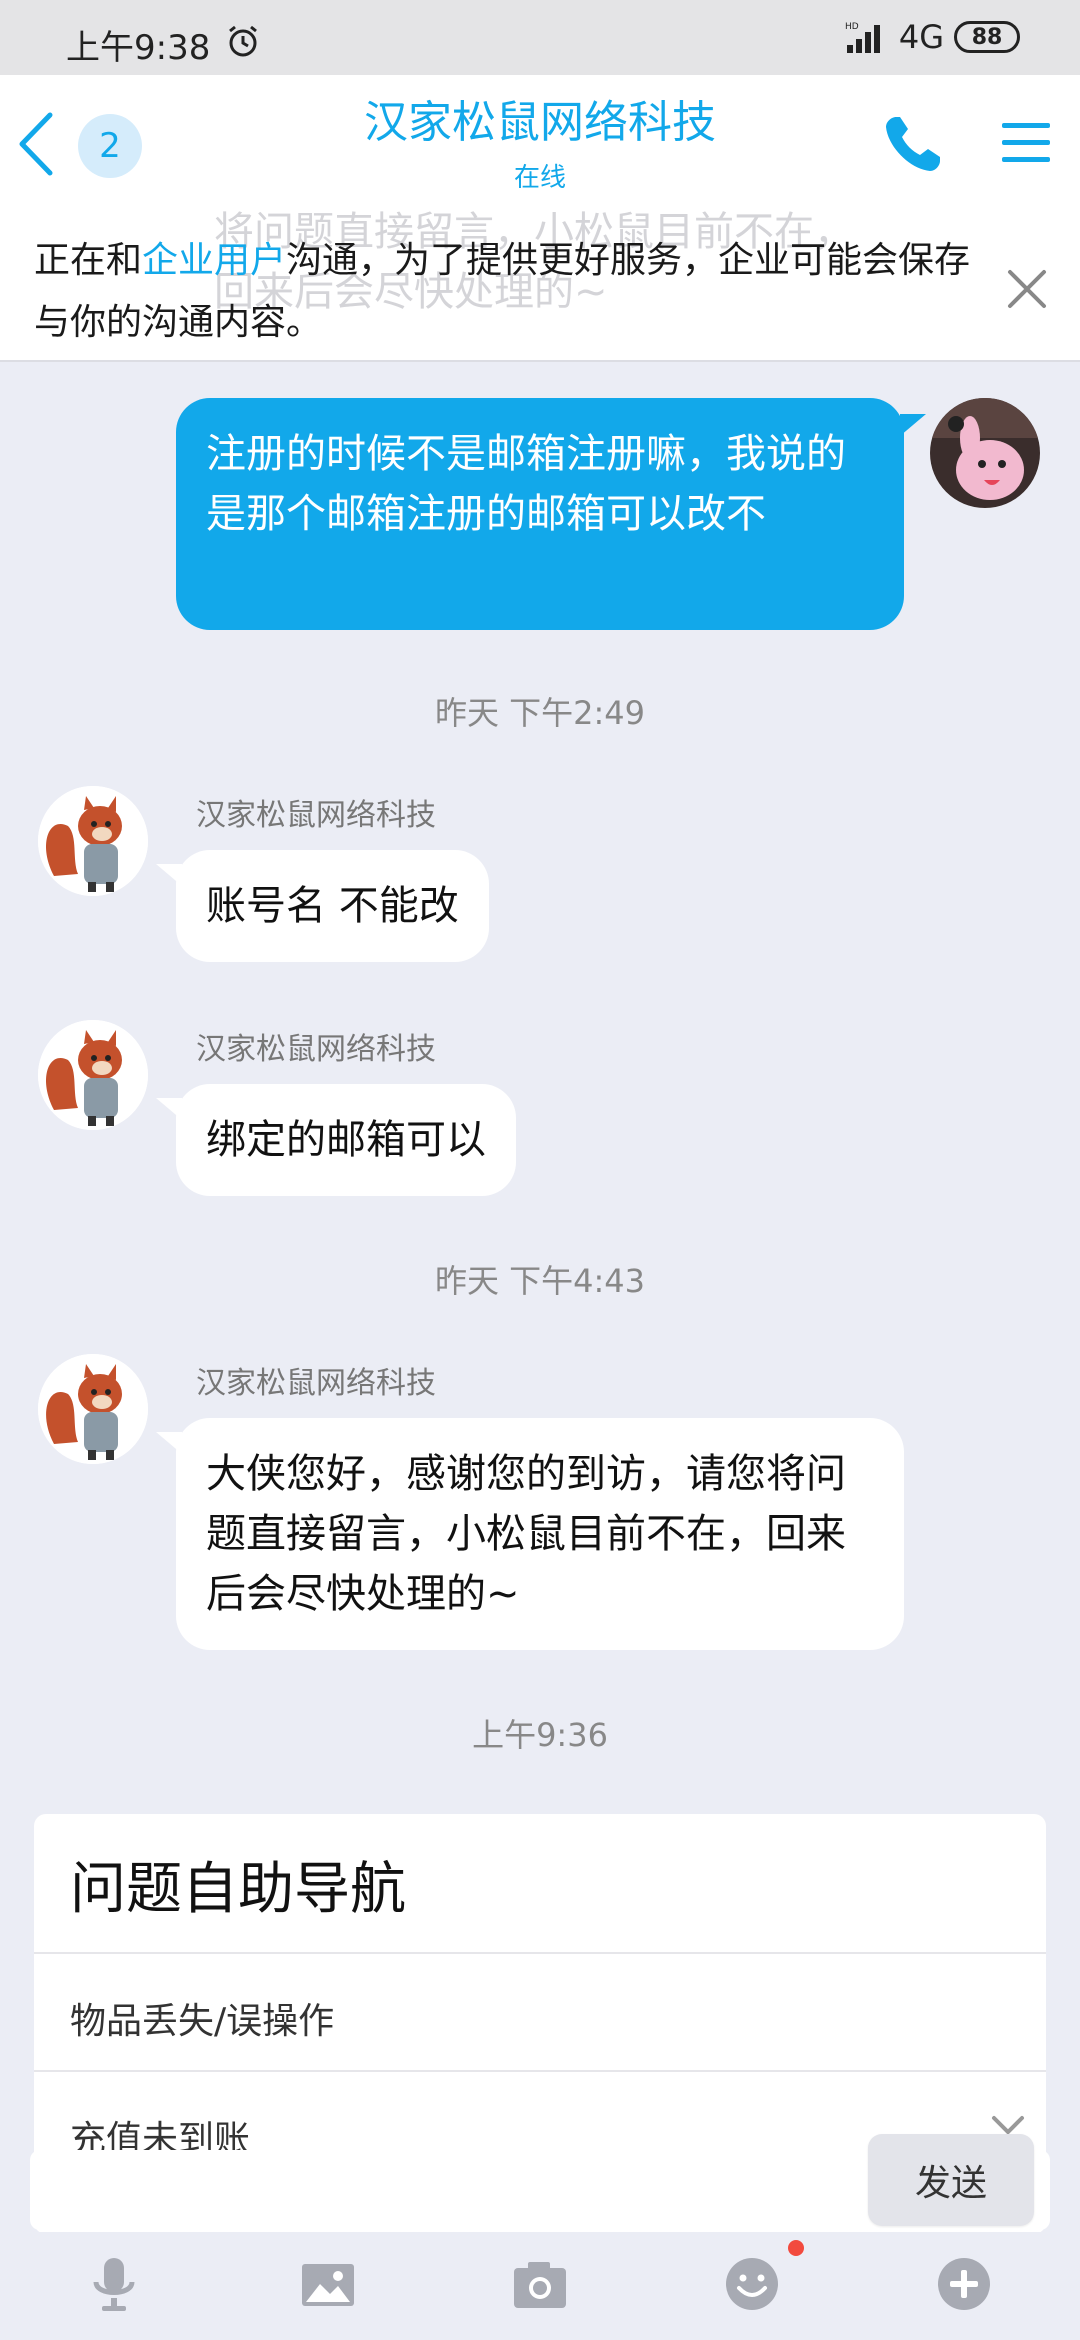 This screenshot has width=1080, height=2340. Describe the element at coordinates (238, 1889) in the screenshot. I see `help-card-title: 问题自助导航` at that location.